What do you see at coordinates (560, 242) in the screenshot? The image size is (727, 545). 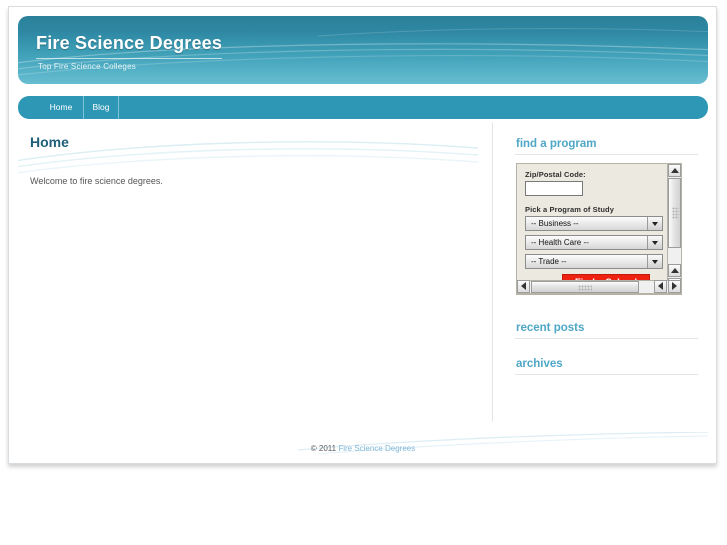 I see `select-health-care-value: -- Health Care --` at bounding box center [560, 242].